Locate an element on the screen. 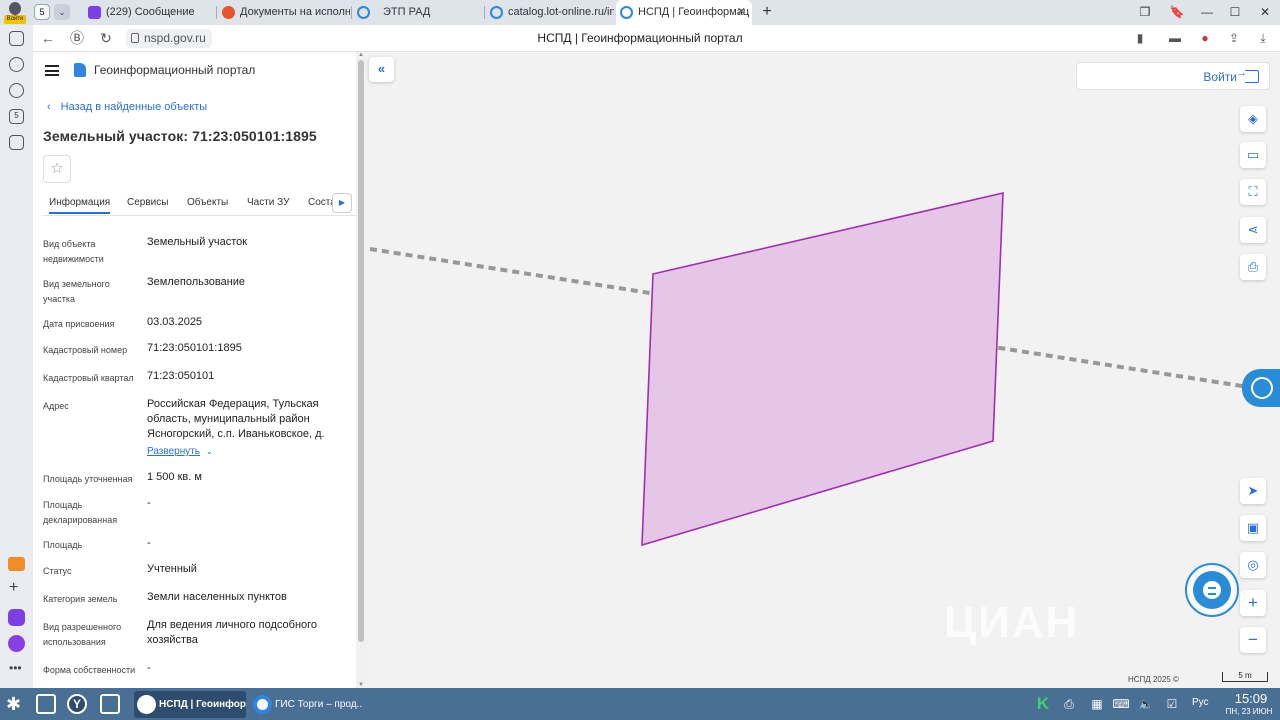  print-icon: ⎙ is located at coordinates (1253, 267).